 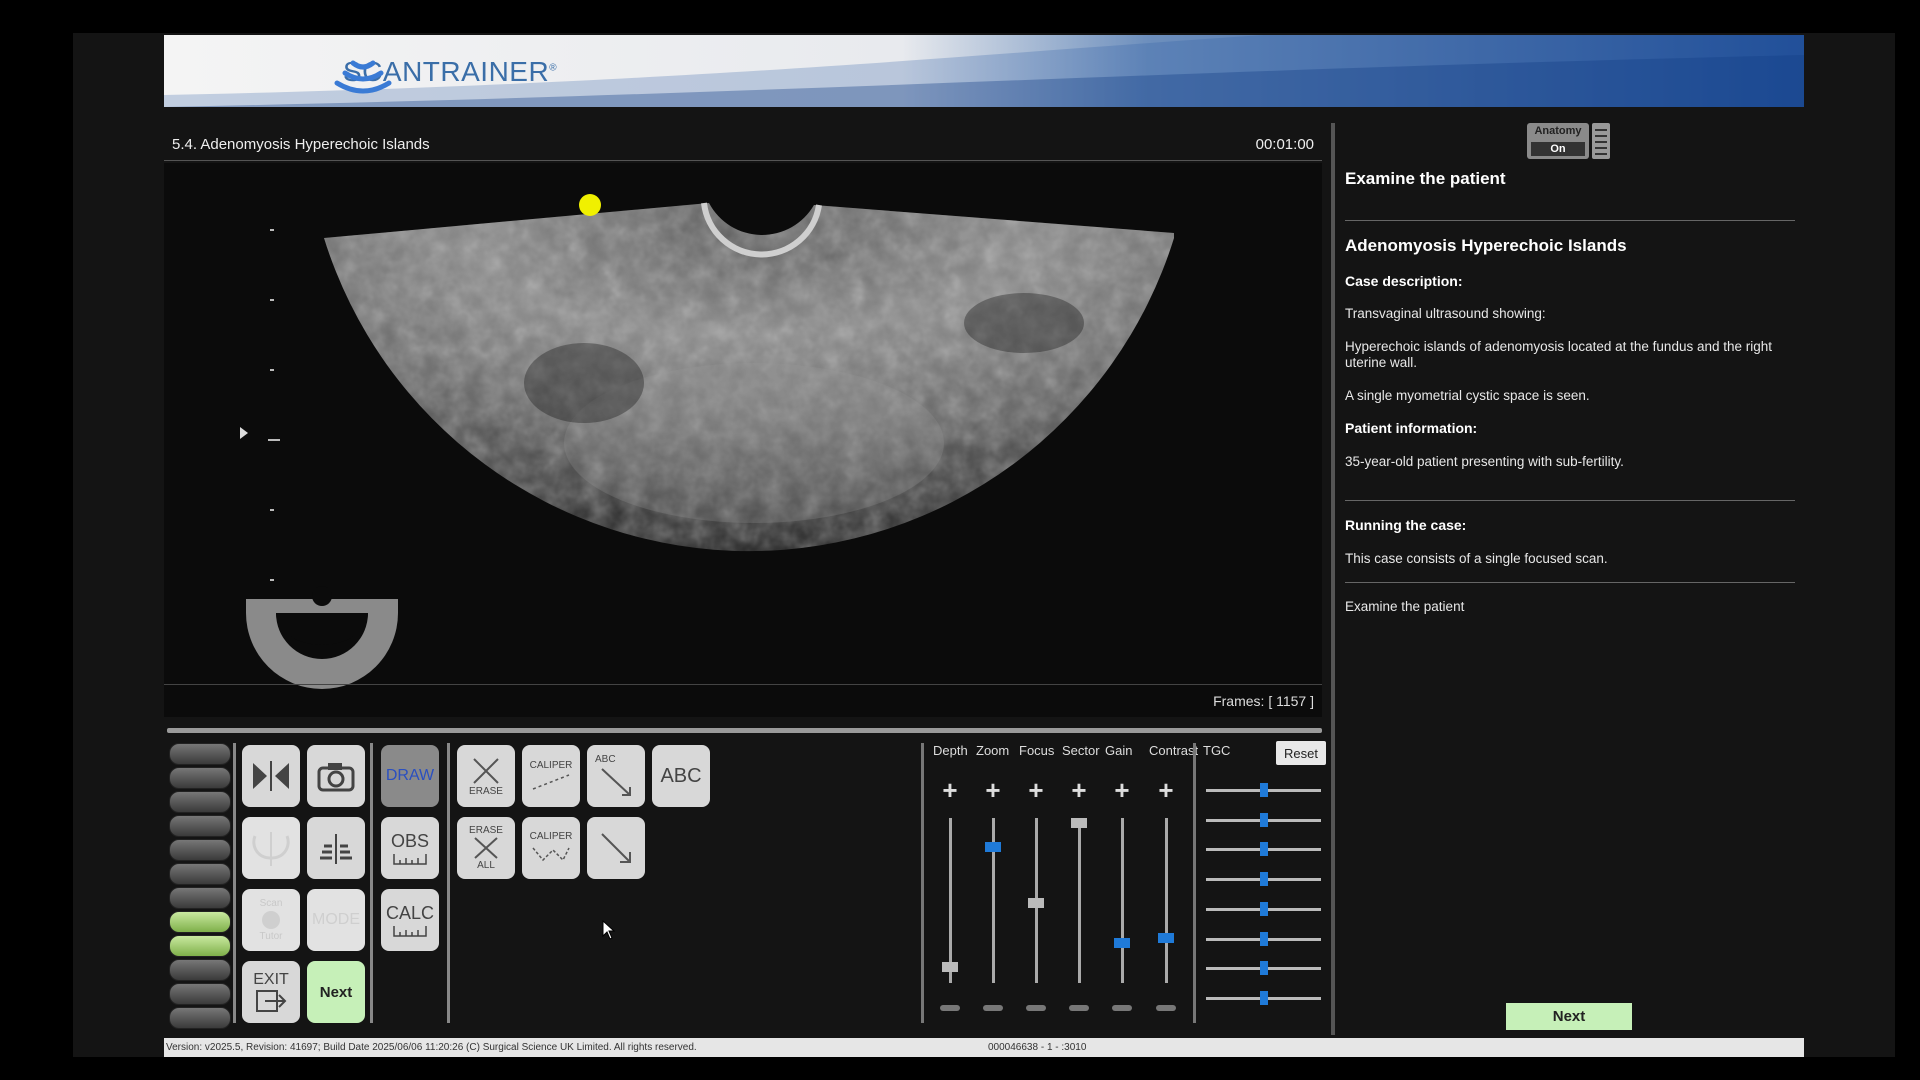 I want to click on dual-view-icon, so click(x=271, y=849).